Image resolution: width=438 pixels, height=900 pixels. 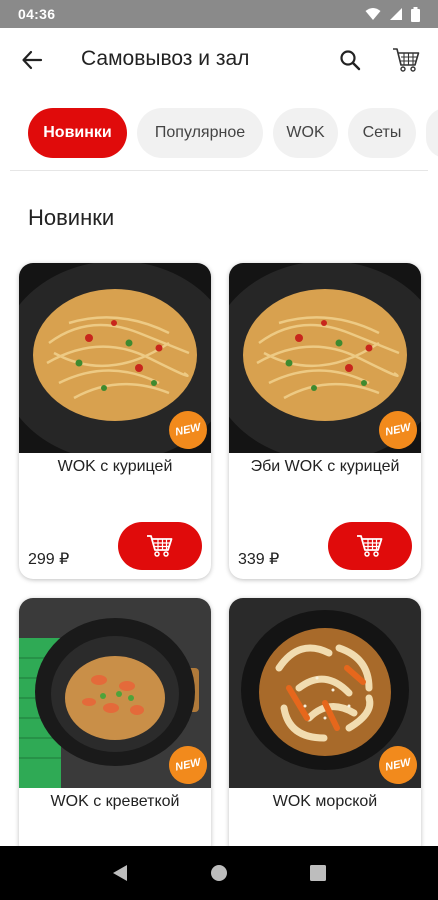 I want to click on status-icons, so click(x=392, y=14).